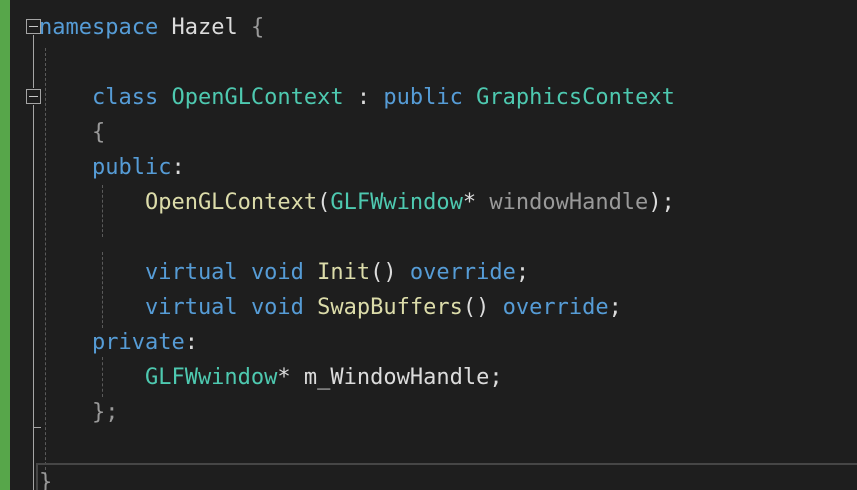 The image size is (857, 490). Describe the element at coordinates (25, 245) in the screenshot. I see `outlining-margin` at that location.